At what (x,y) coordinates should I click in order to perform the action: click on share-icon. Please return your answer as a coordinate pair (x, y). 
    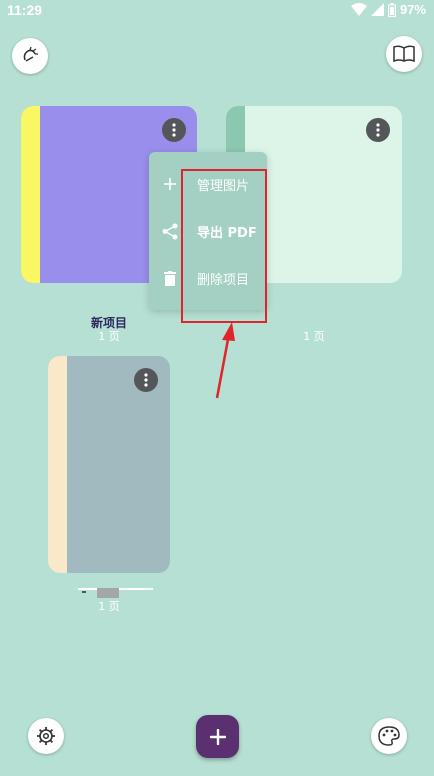
    Looking at the image, I should click on (170, 231).